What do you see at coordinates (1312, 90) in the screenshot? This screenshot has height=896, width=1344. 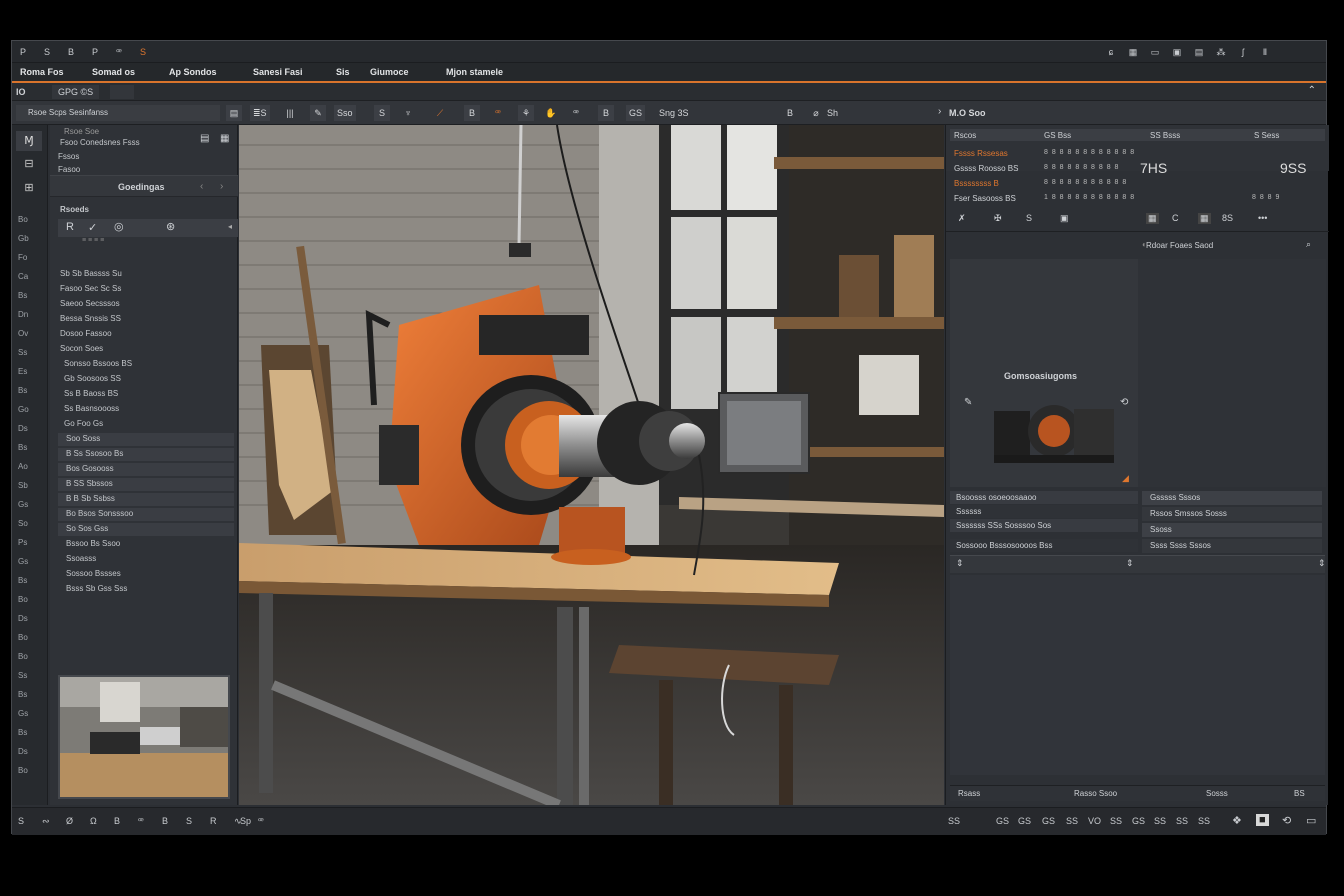 I see `collapse-icon: ⌃` at bounding box center [1312, 90].